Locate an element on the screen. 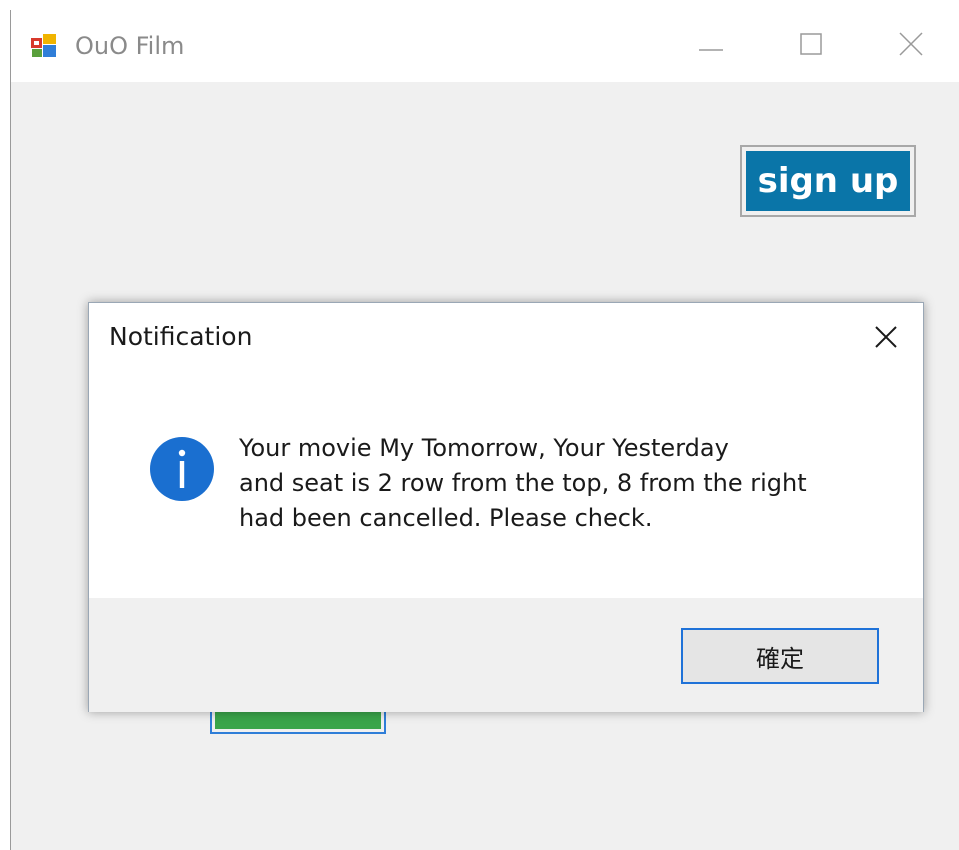 This screenshot has width=959, height=850. info-icon is located at coordinates (182, 469).